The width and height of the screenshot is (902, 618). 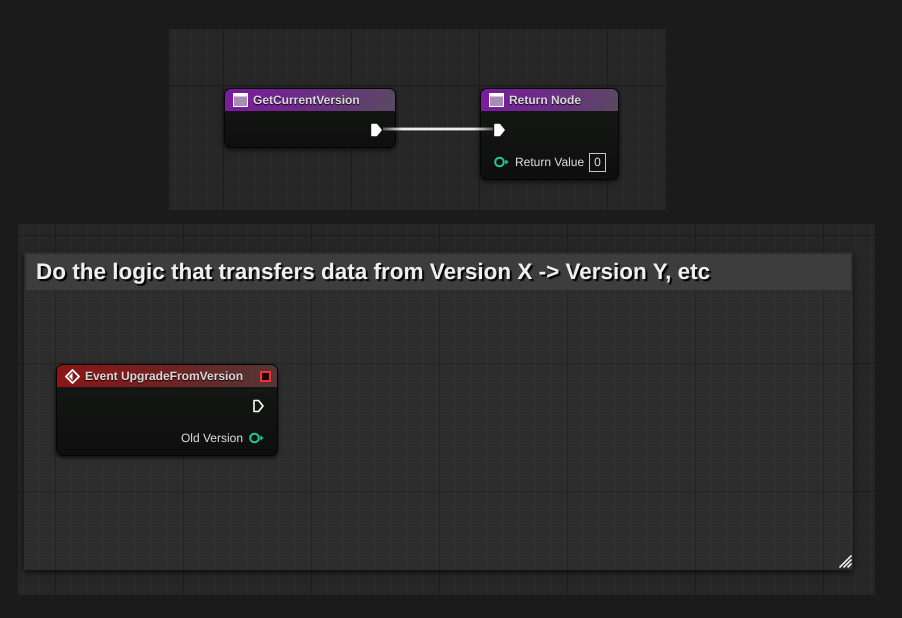 I want to click on resize-handle-icon, so click(x=845, y=561).